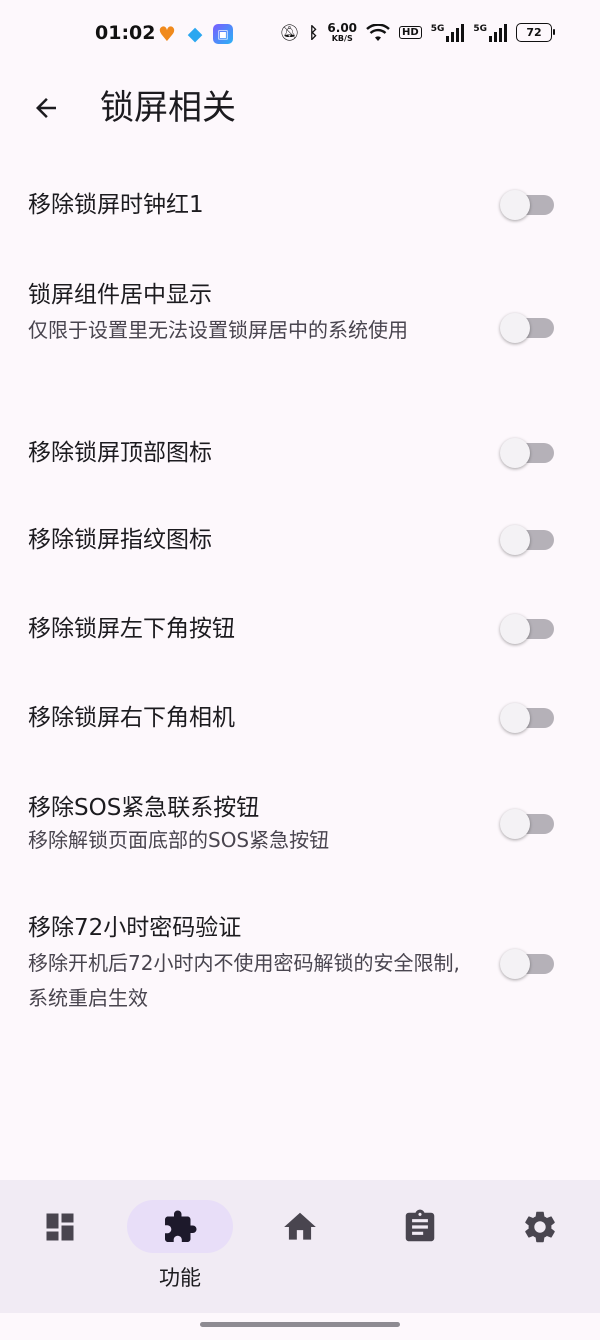 This screenshot has width=600, height=1340. I want to click on nav-item-home, so click(300, 1245).